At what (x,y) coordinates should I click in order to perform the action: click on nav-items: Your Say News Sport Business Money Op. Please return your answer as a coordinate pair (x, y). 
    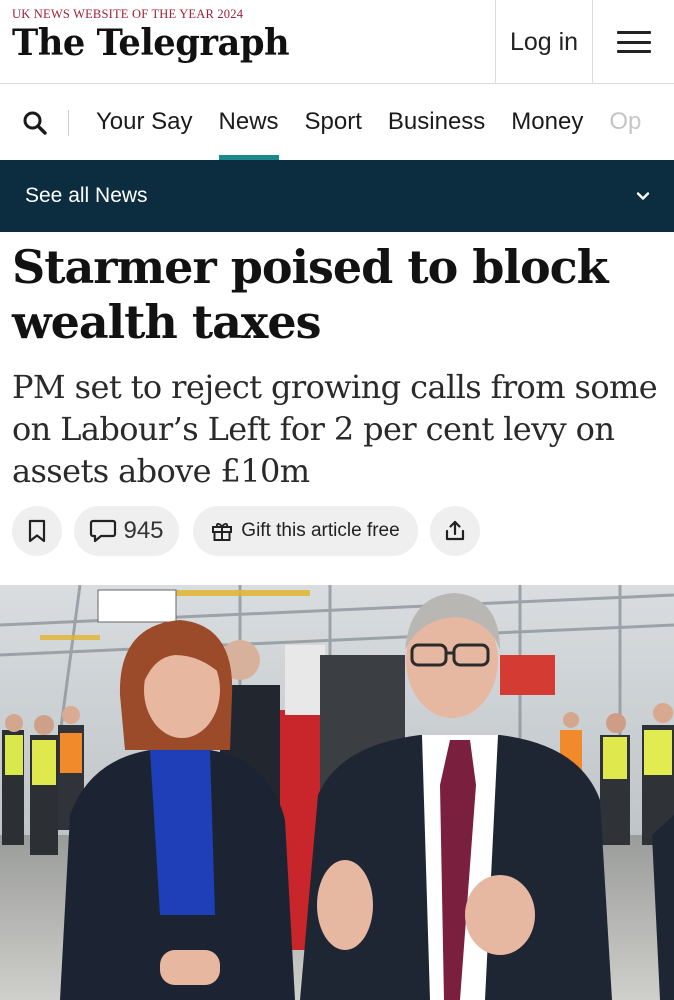
    Looking at the image, I should click on (381, 122).